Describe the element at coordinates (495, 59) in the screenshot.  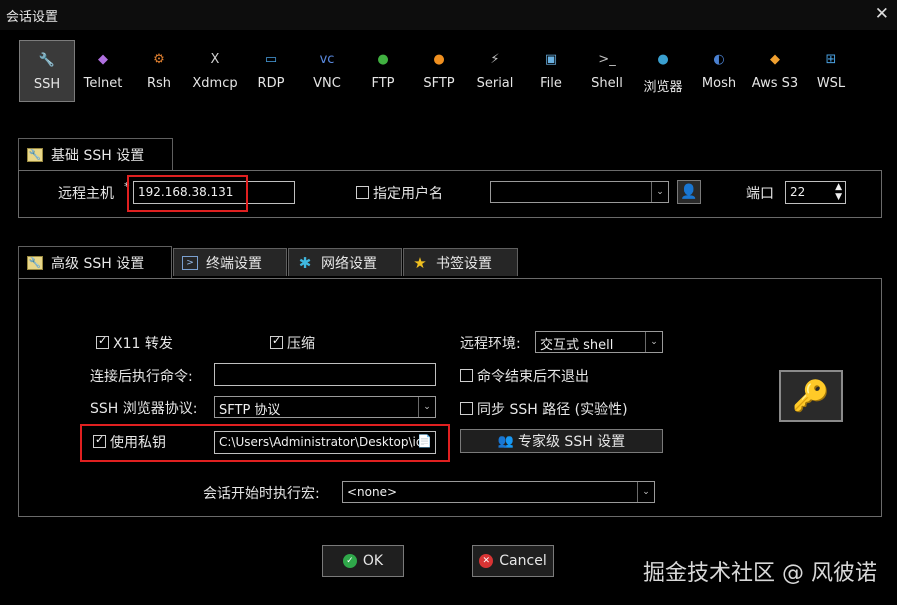
I see `serial-icon: ⚡` at that location.